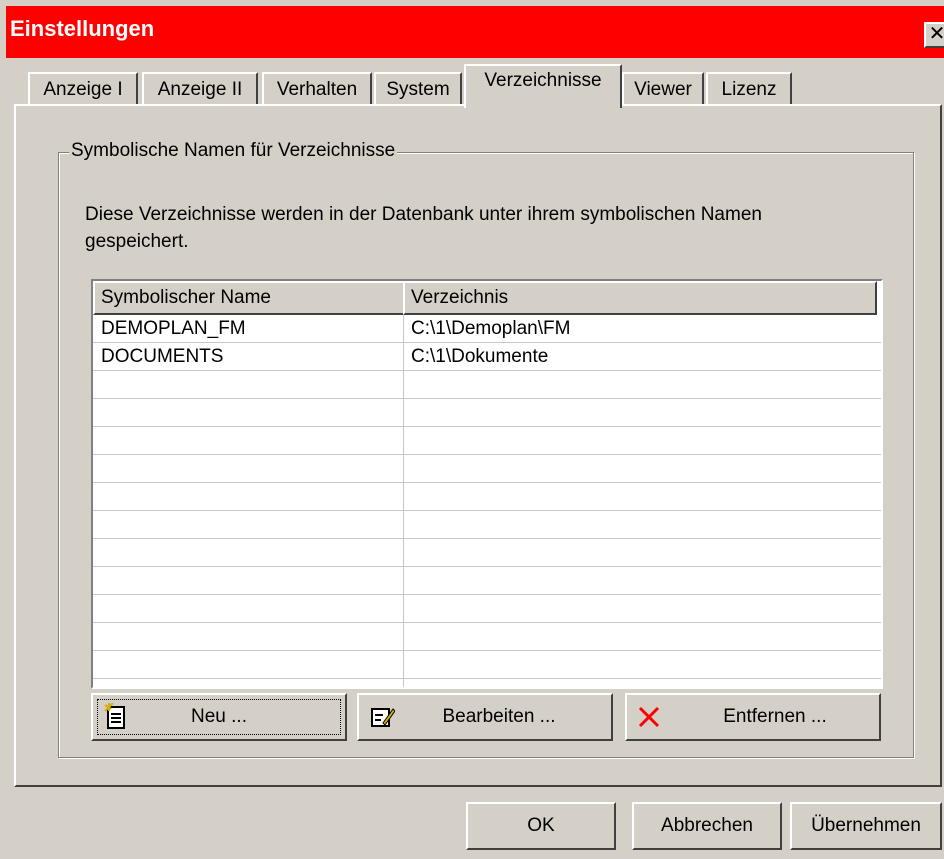 Image resolution: width=944 pixels, height=859 pixels. I want to click on row-directory: C:\1\Demoplan\FM, so click(491, 328).